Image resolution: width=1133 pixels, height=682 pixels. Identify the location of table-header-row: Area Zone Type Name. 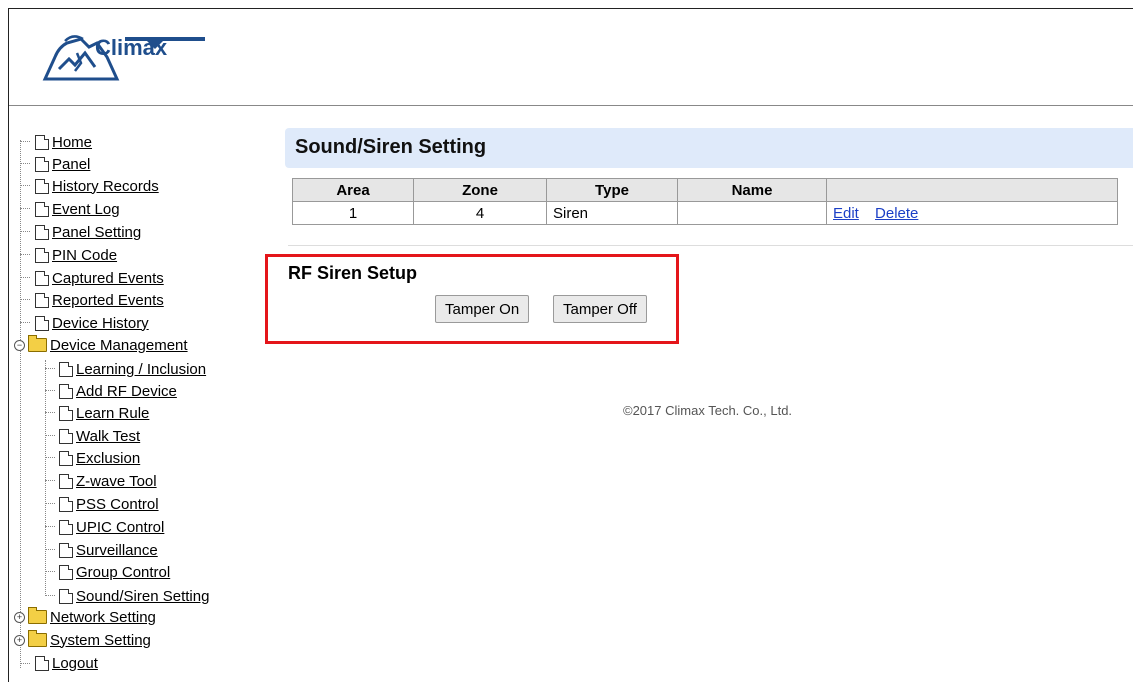
(705, 190).